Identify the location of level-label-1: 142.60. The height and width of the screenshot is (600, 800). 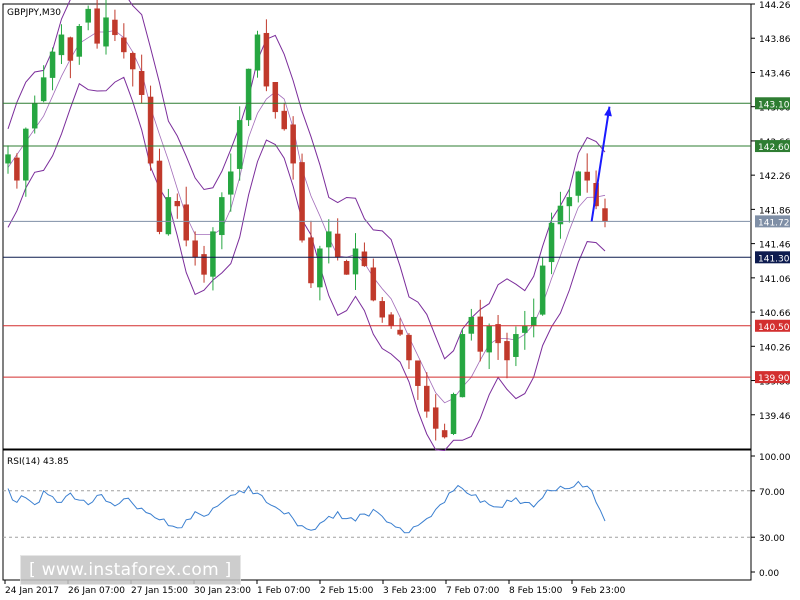
(774, 148).